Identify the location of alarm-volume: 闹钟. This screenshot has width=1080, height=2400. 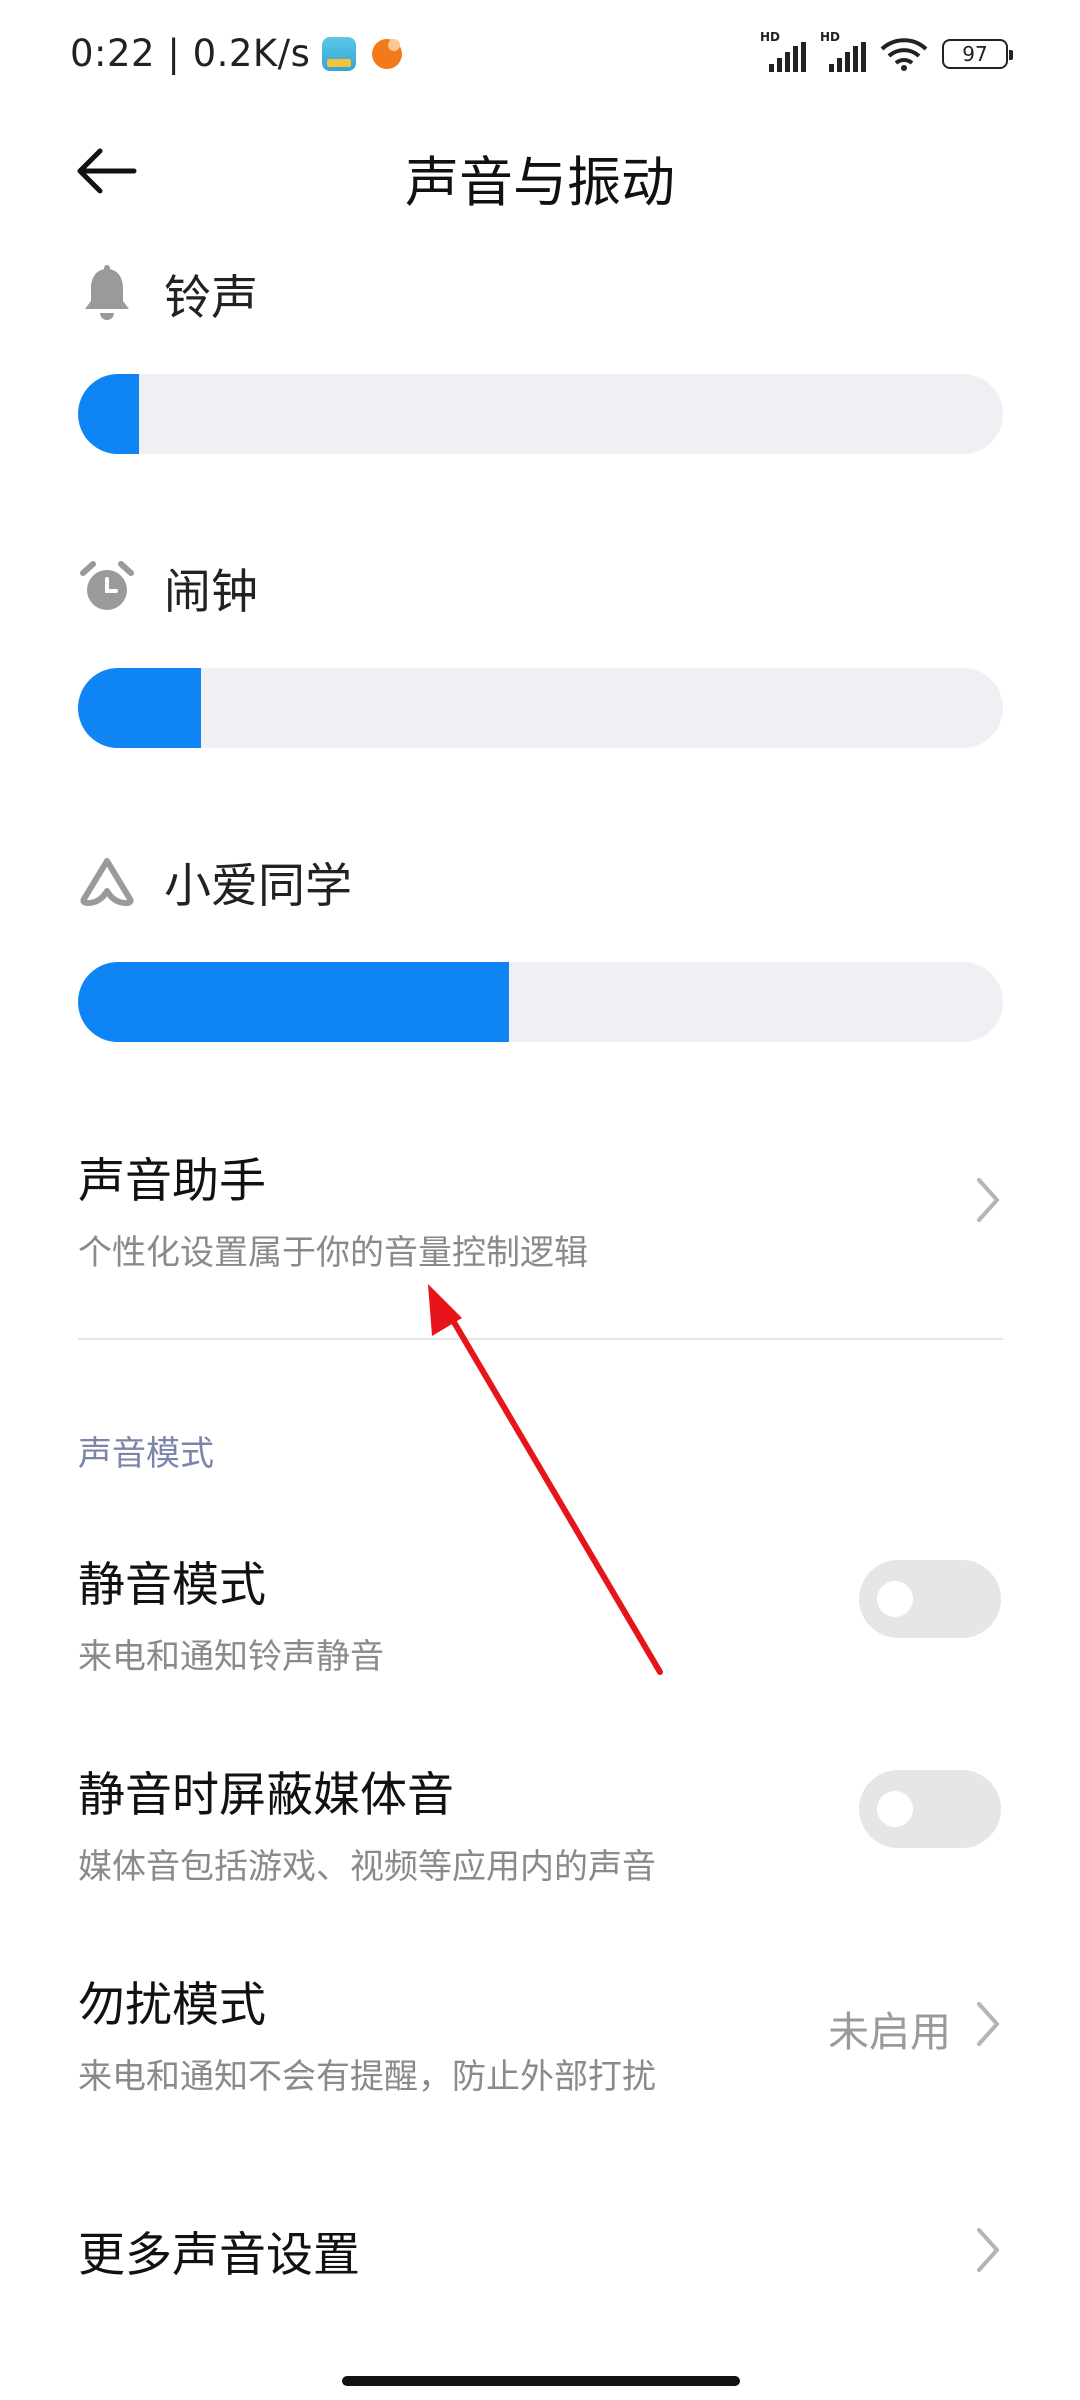
(540, 650).